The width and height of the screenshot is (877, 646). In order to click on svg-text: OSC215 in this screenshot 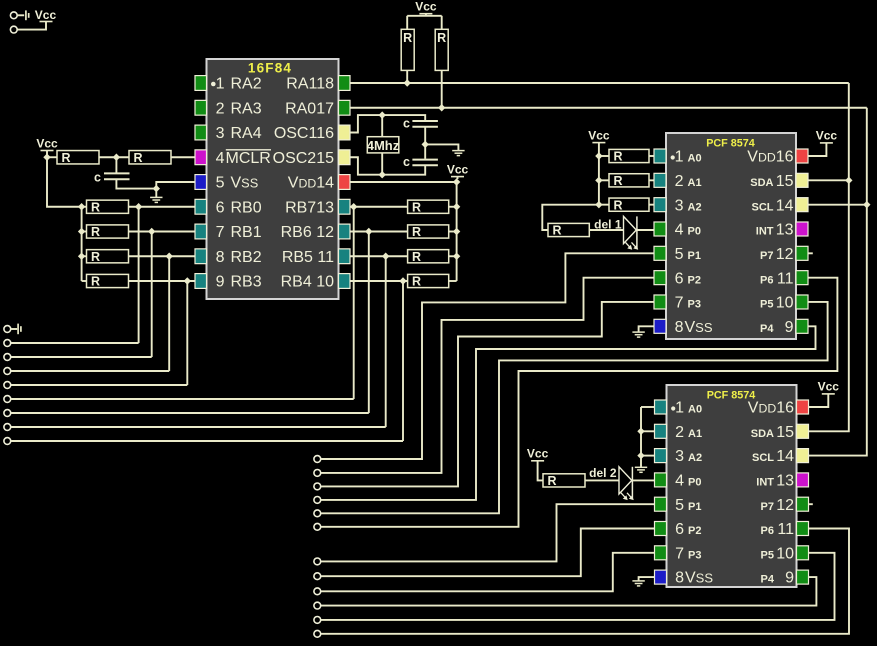, I will do `click(303, 158)`.